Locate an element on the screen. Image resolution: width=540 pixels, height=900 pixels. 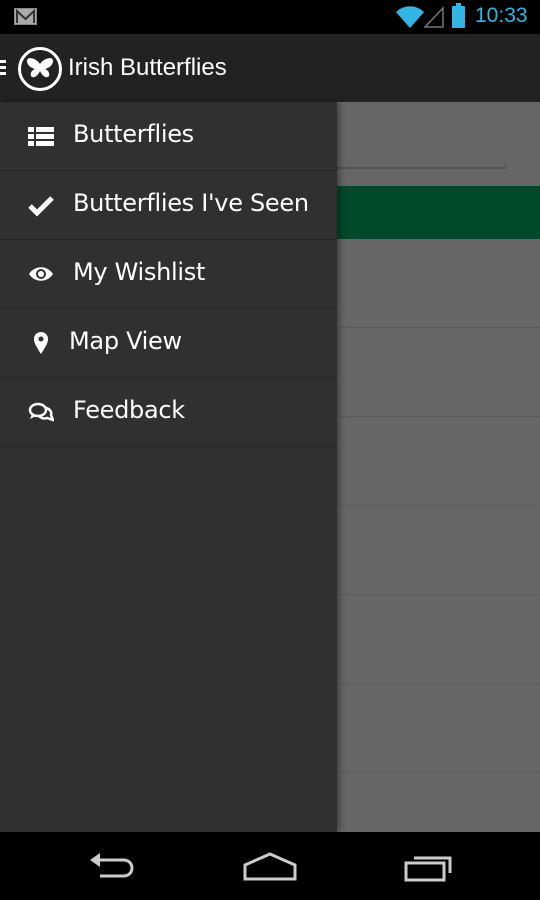
back-icon is located at coordinates (112, 867).